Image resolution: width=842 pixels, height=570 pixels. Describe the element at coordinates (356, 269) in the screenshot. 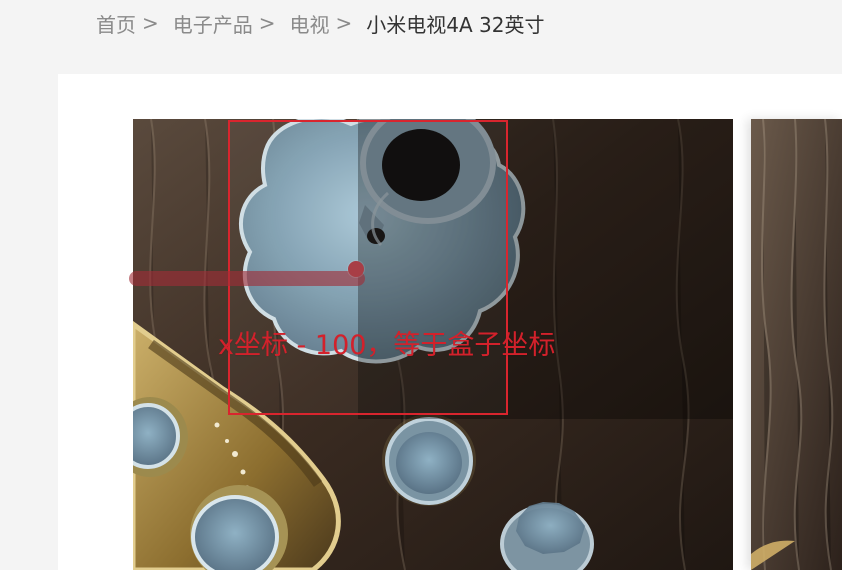

I see `annotation-drag-handle` at that location.